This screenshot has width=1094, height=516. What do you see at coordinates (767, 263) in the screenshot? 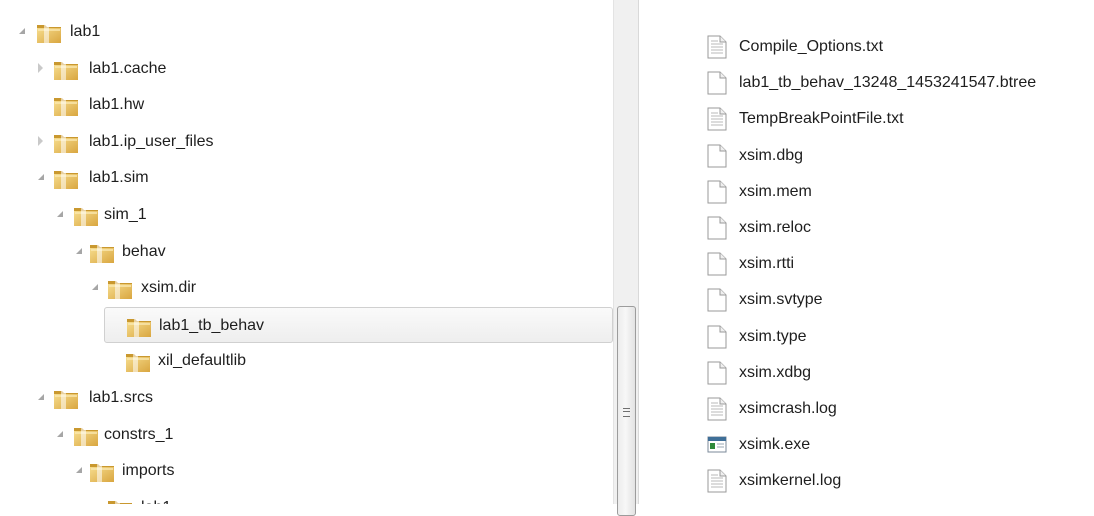
I see `file-item-label: xsim.rtti` at bounding box center [767, 263].